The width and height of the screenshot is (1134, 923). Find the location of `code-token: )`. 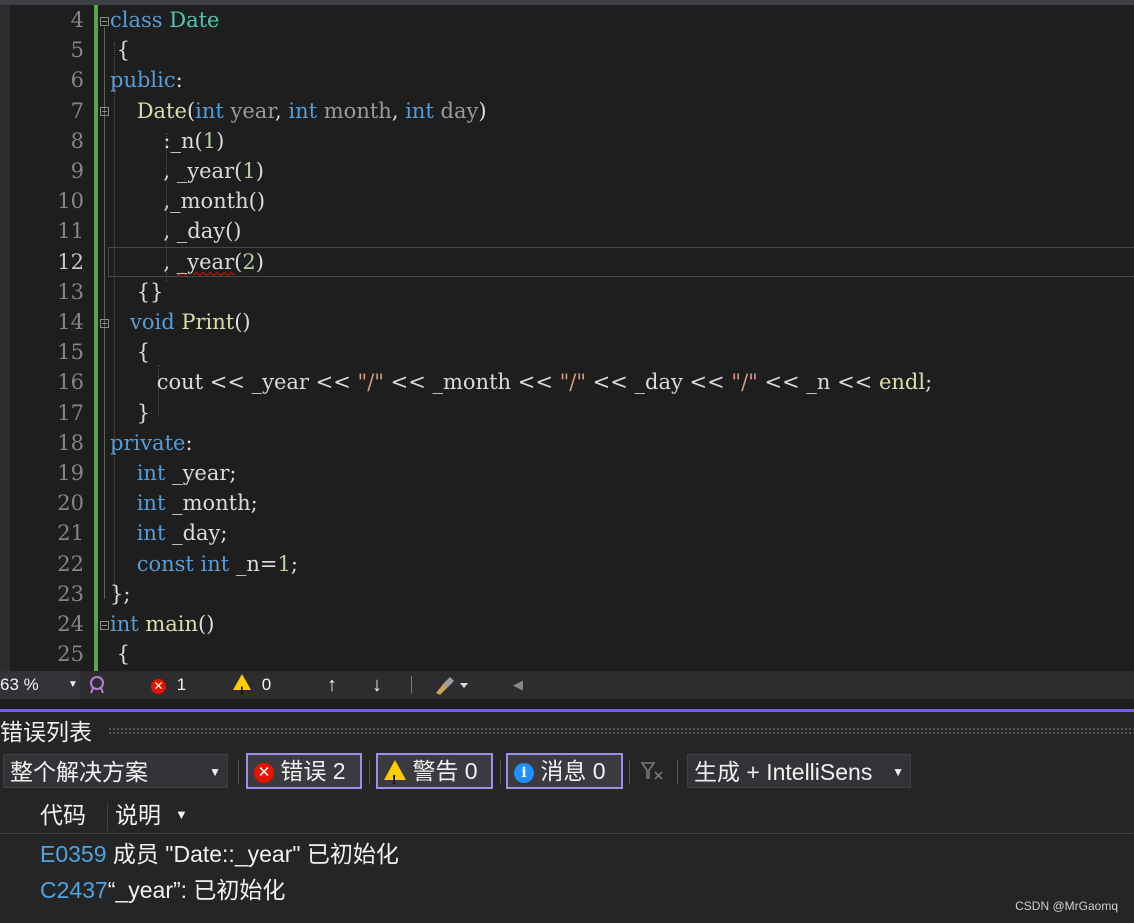

code-token: ) is located at coordinates (259, 261).